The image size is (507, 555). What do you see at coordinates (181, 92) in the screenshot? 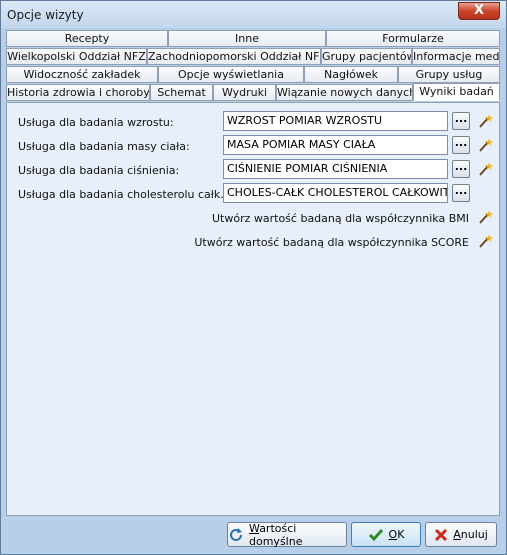
I see `tab-schemat: Schemat` at bounding box center [181, 92].